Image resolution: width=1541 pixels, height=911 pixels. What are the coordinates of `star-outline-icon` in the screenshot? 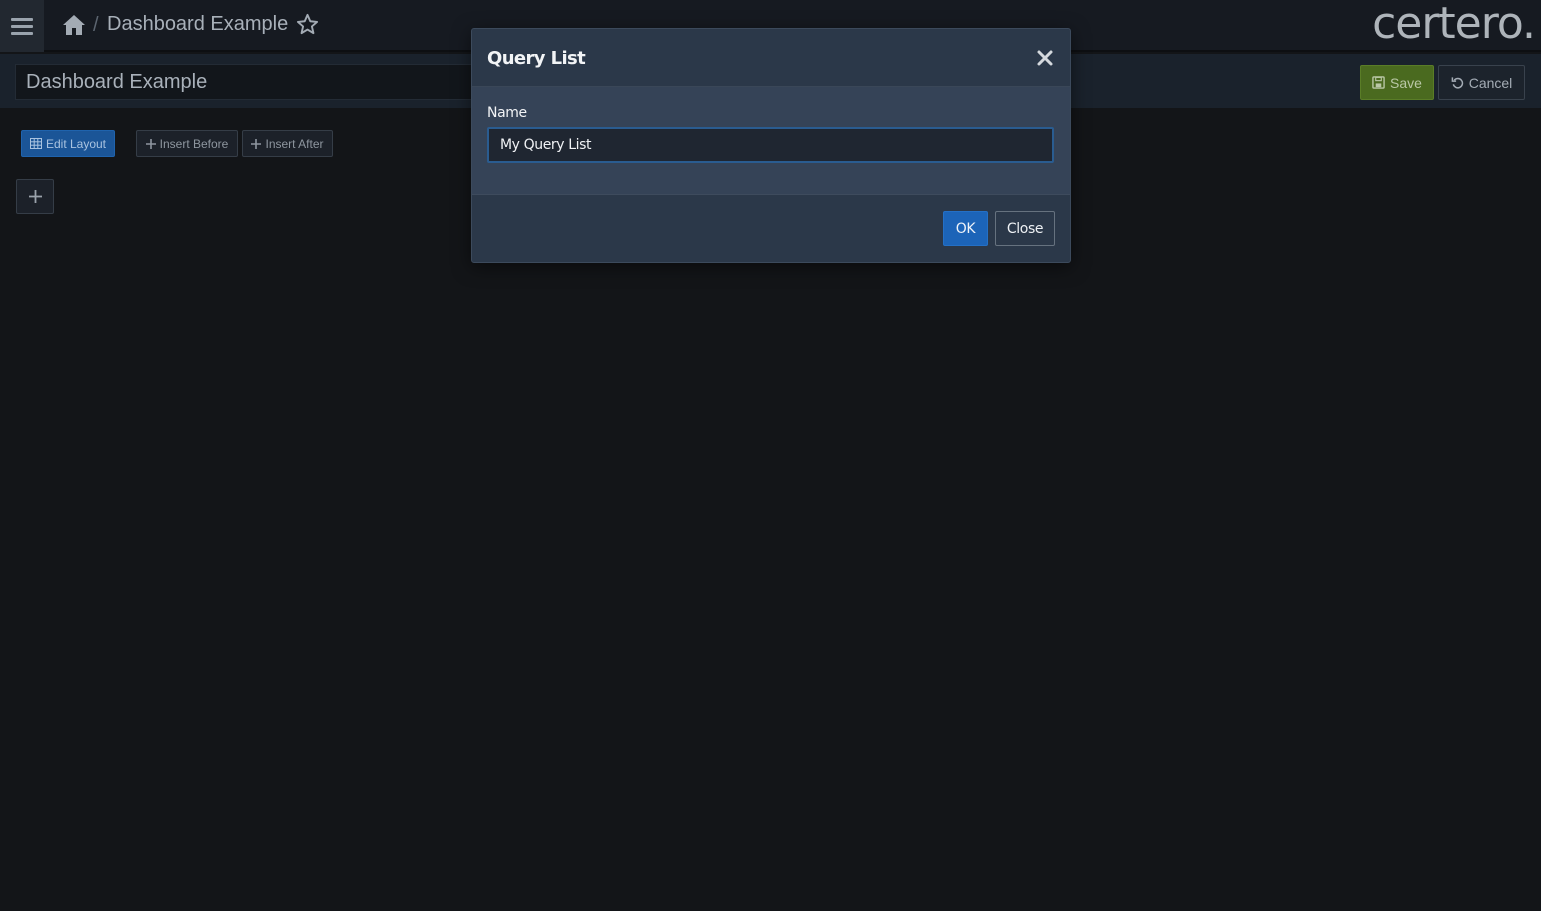 It's located at (307, 24).